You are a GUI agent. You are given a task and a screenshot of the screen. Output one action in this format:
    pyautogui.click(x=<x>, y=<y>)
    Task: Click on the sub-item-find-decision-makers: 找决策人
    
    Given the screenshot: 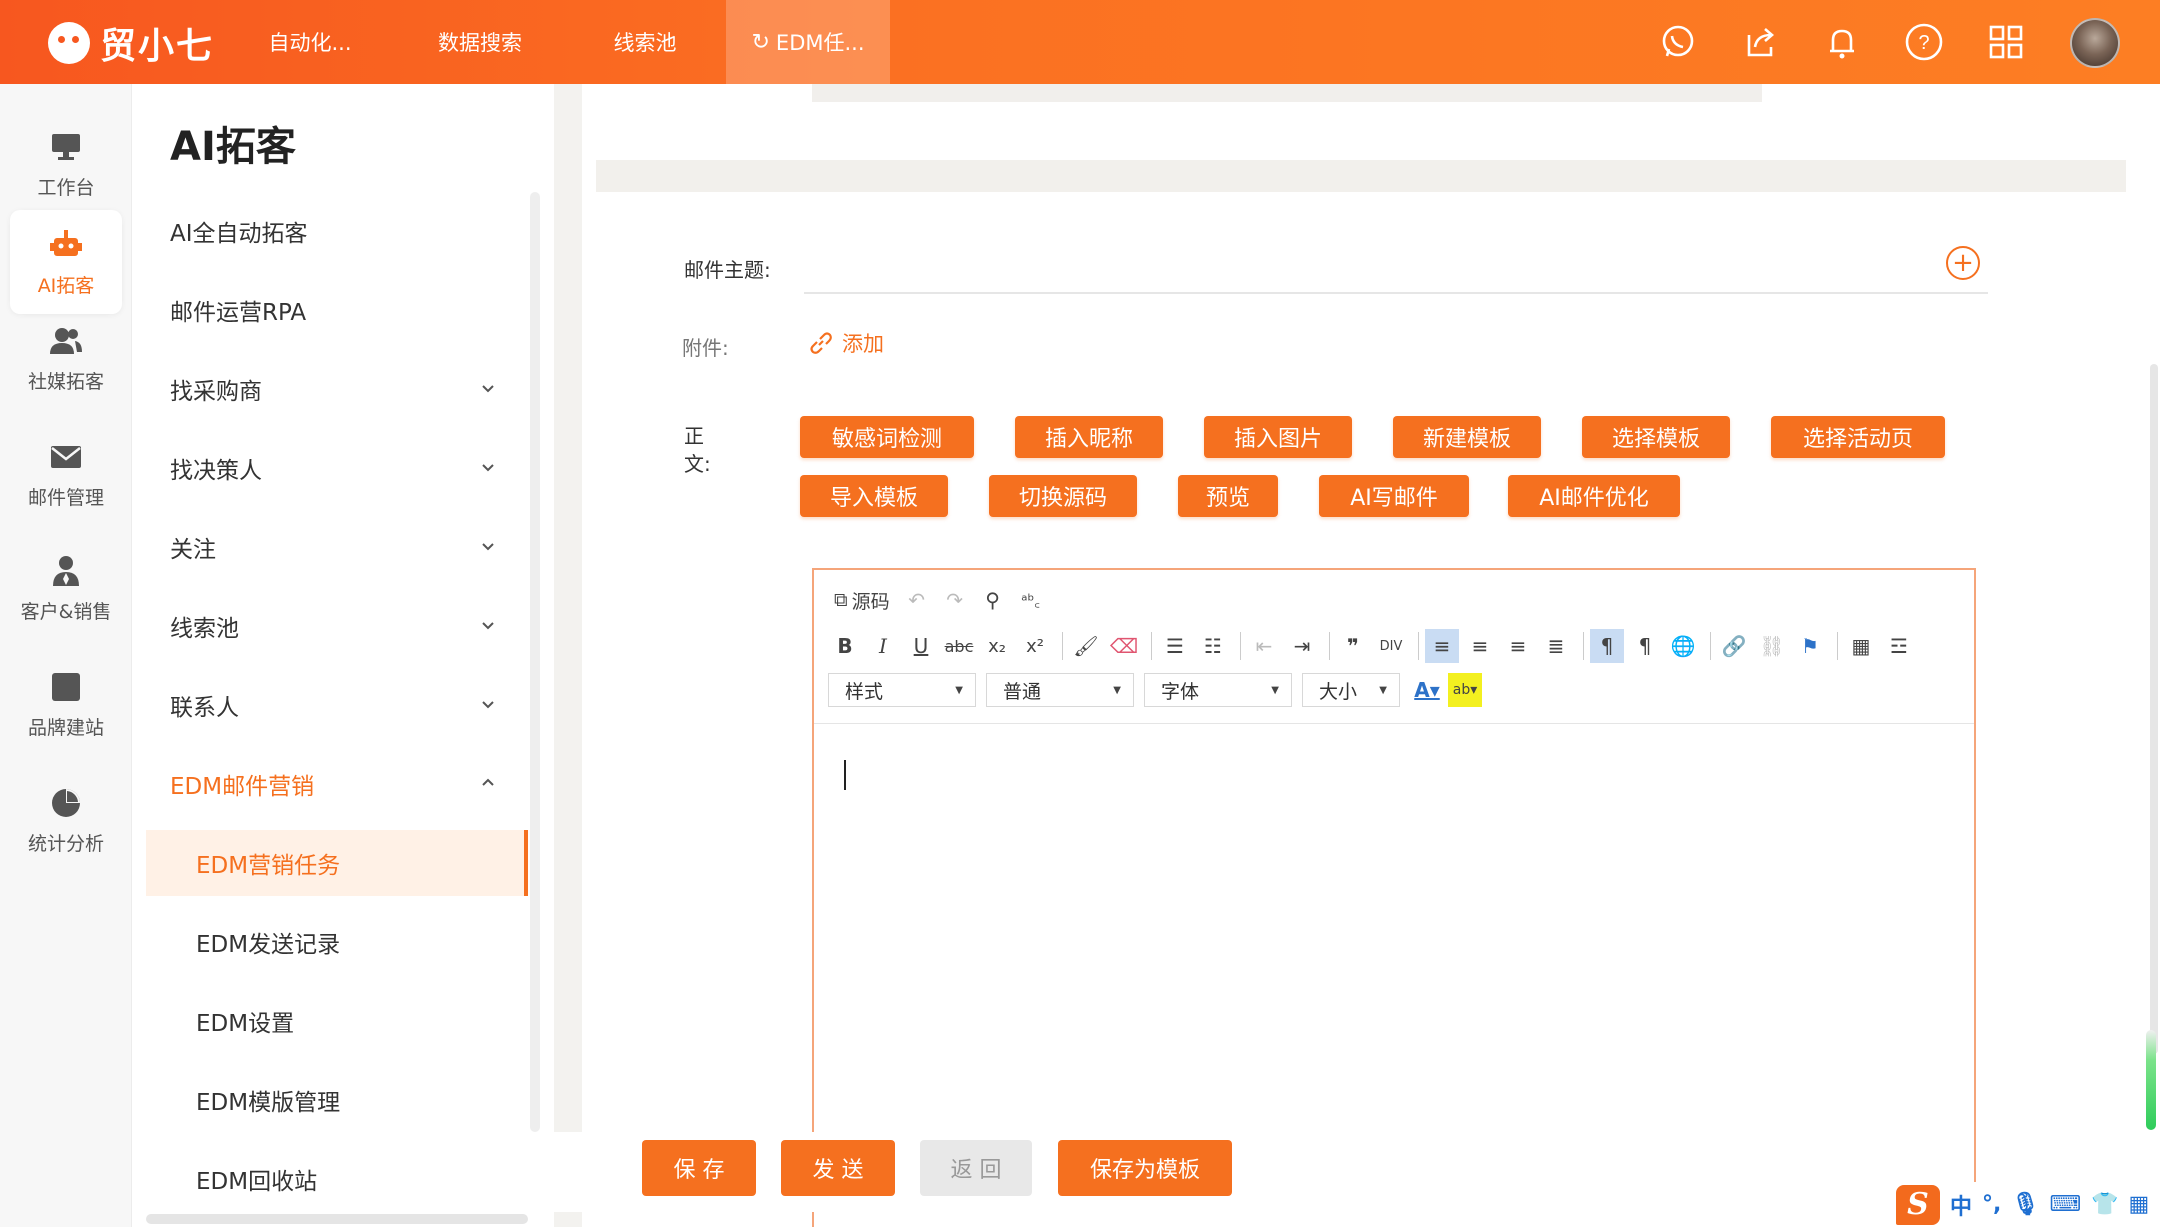 What is the action you would take?
    pyautogui.click(x=337, y=468)
    